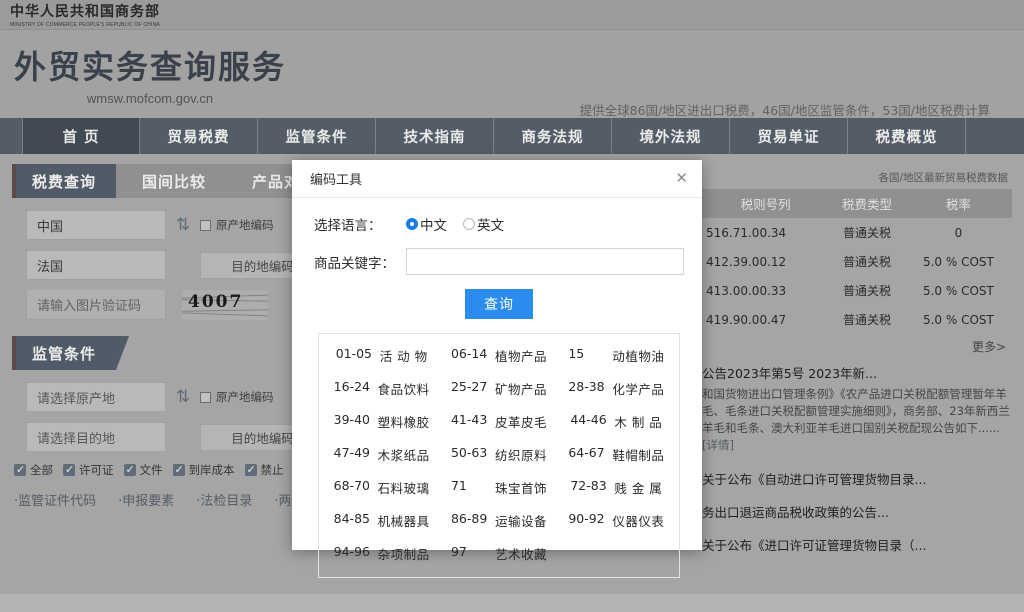  I want to click on category-name: 植物产品, so click(520, 356).